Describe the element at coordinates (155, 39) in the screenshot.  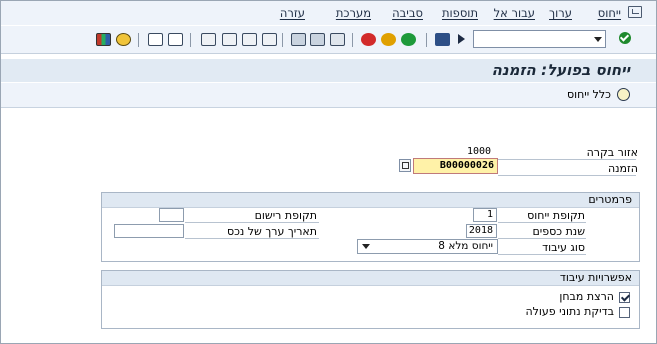
I see `shortcut-icon` at that location.